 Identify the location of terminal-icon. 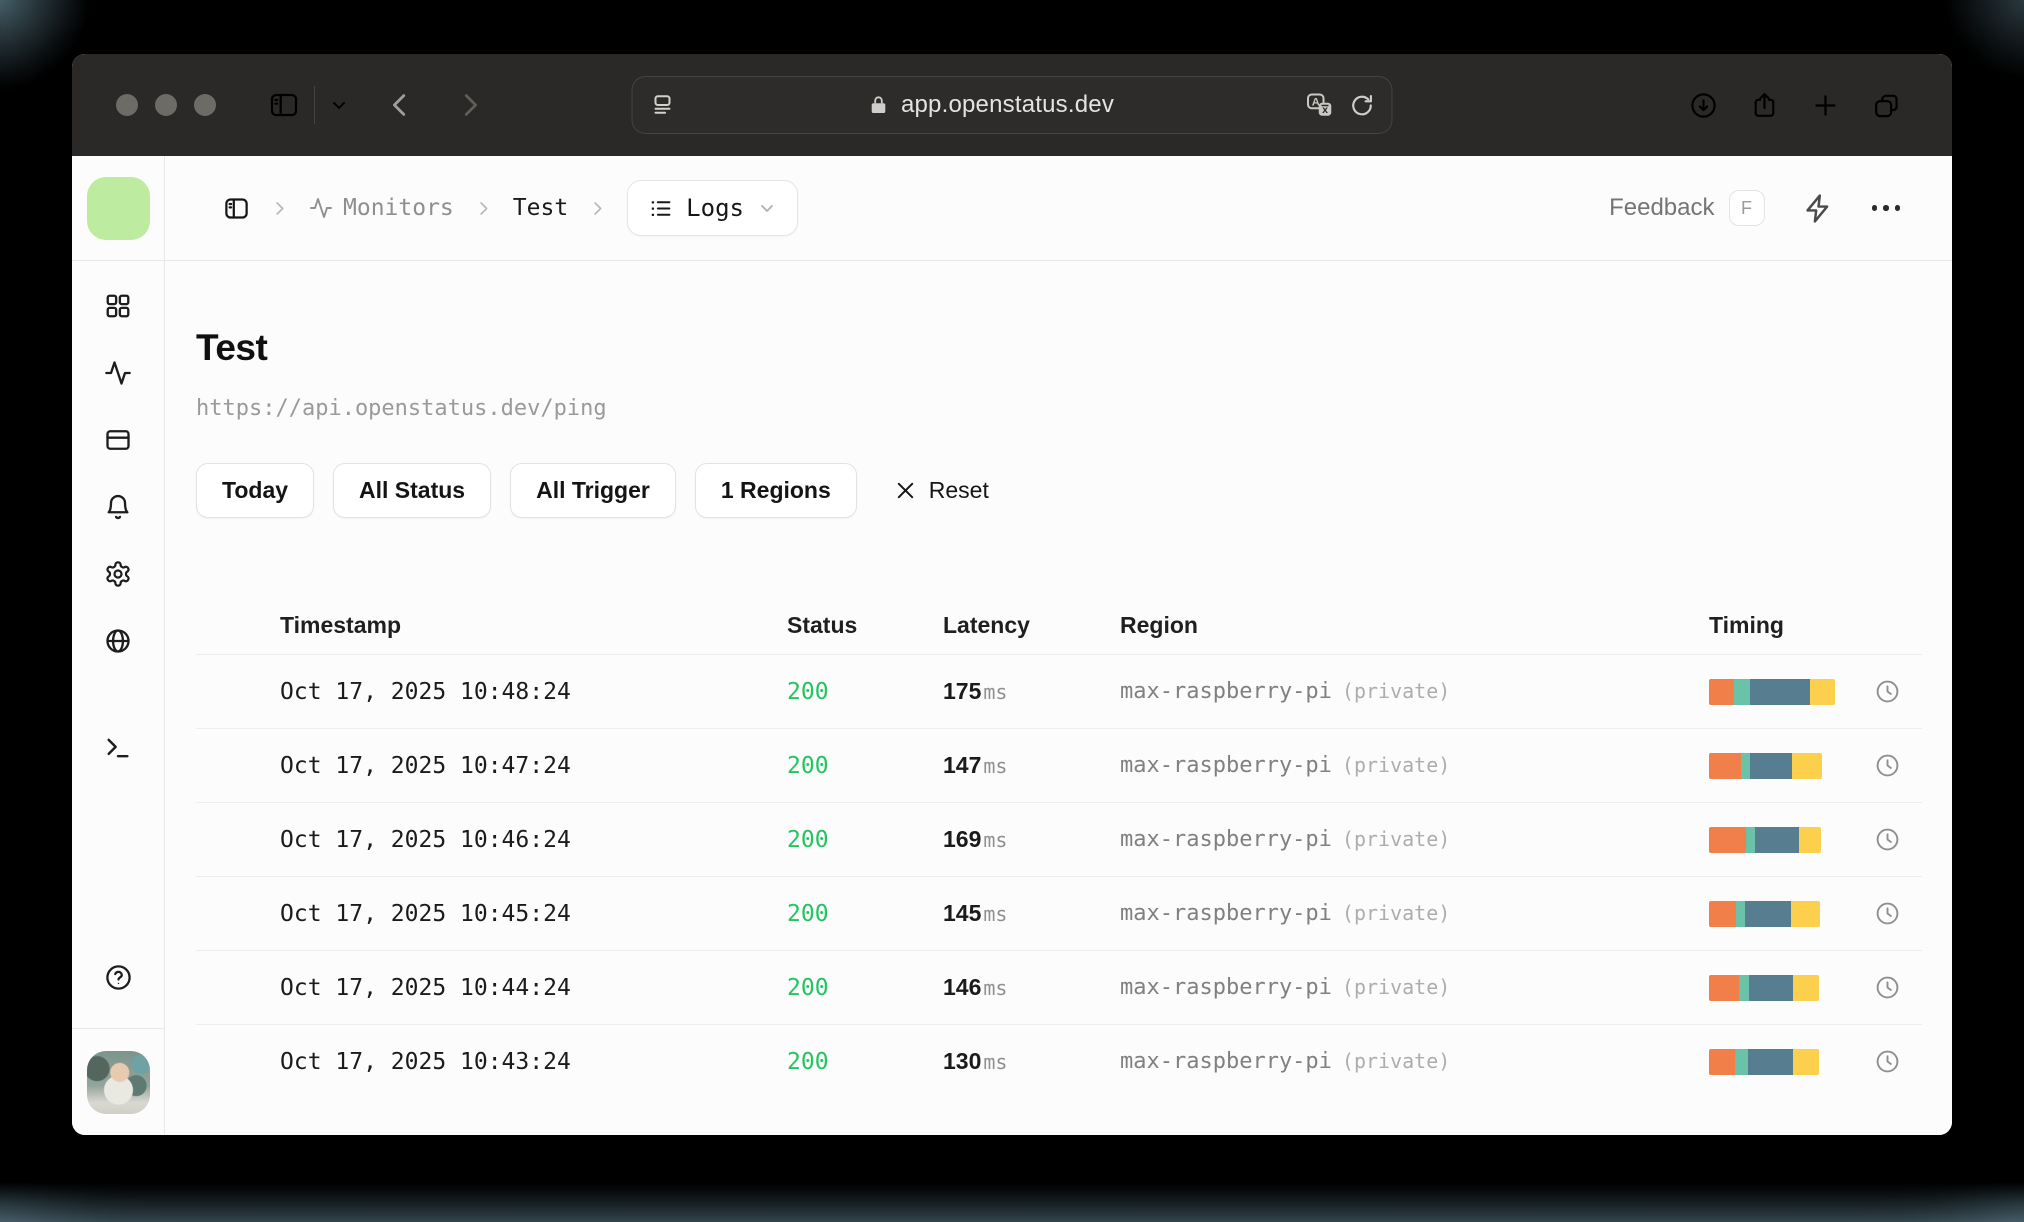
(118, 748).